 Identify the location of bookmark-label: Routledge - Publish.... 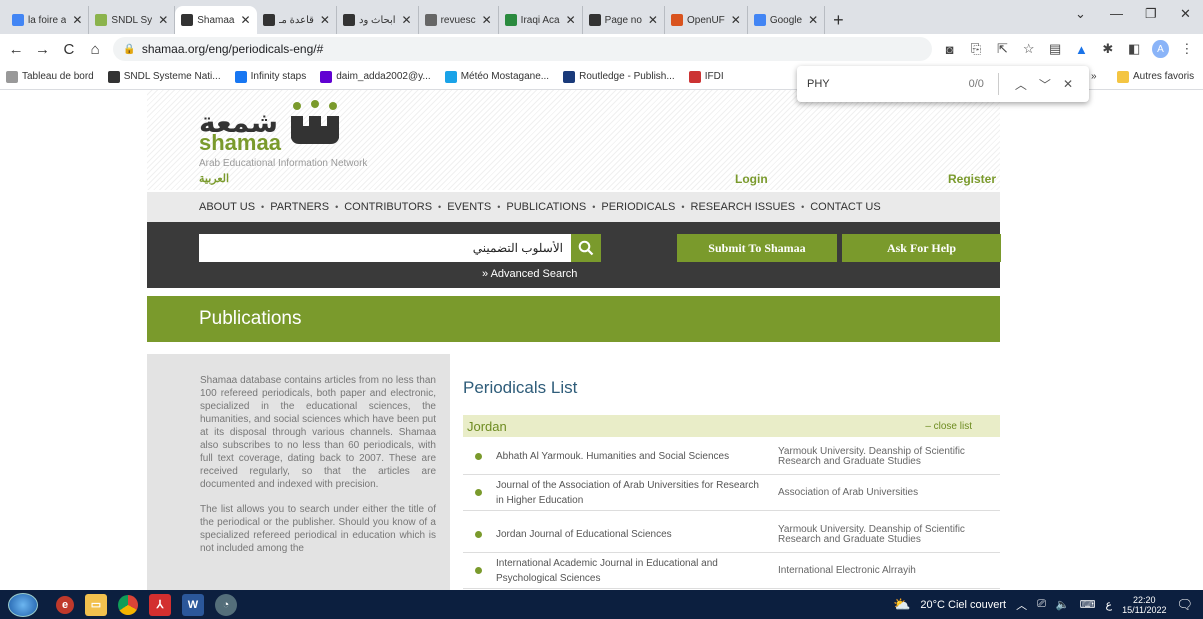
(627, 76).